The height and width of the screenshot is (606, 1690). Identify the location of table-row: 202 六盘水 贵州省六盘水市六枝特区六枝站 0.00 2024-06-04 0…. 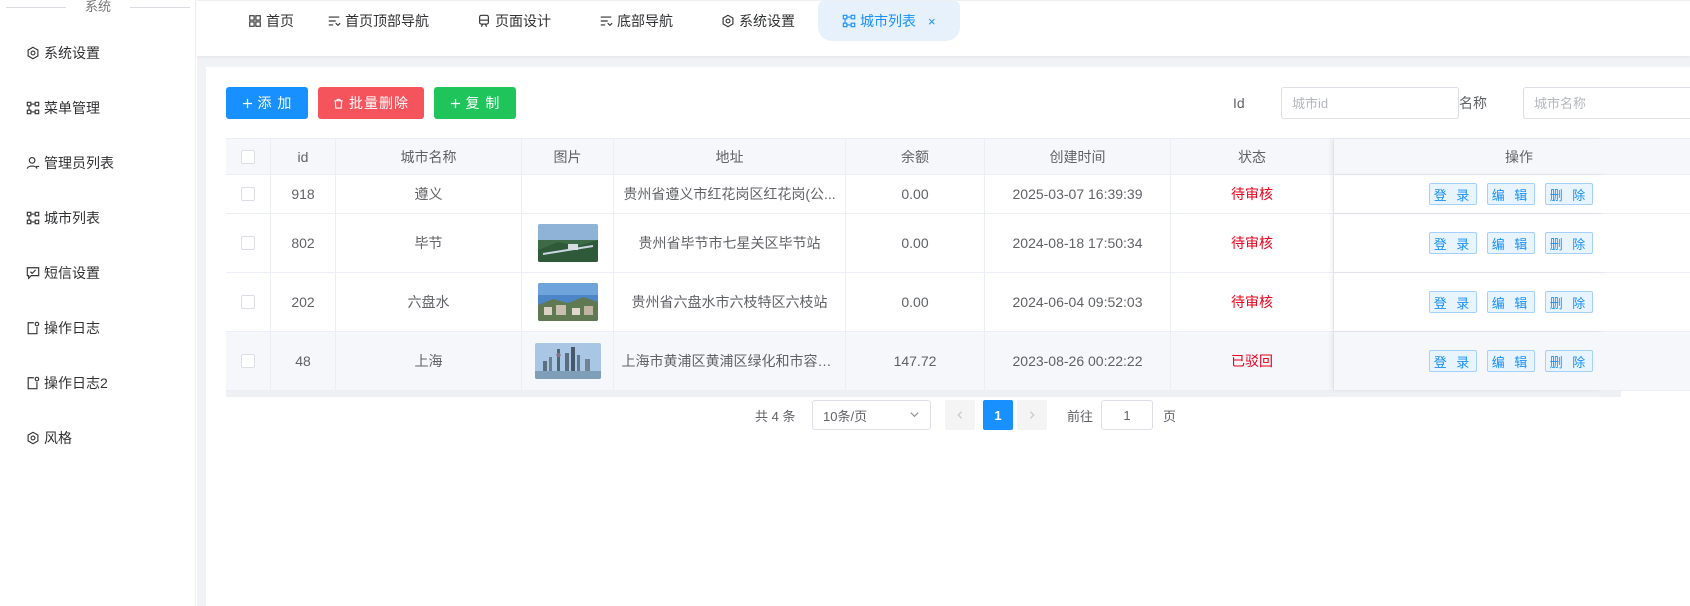
(958, 302).